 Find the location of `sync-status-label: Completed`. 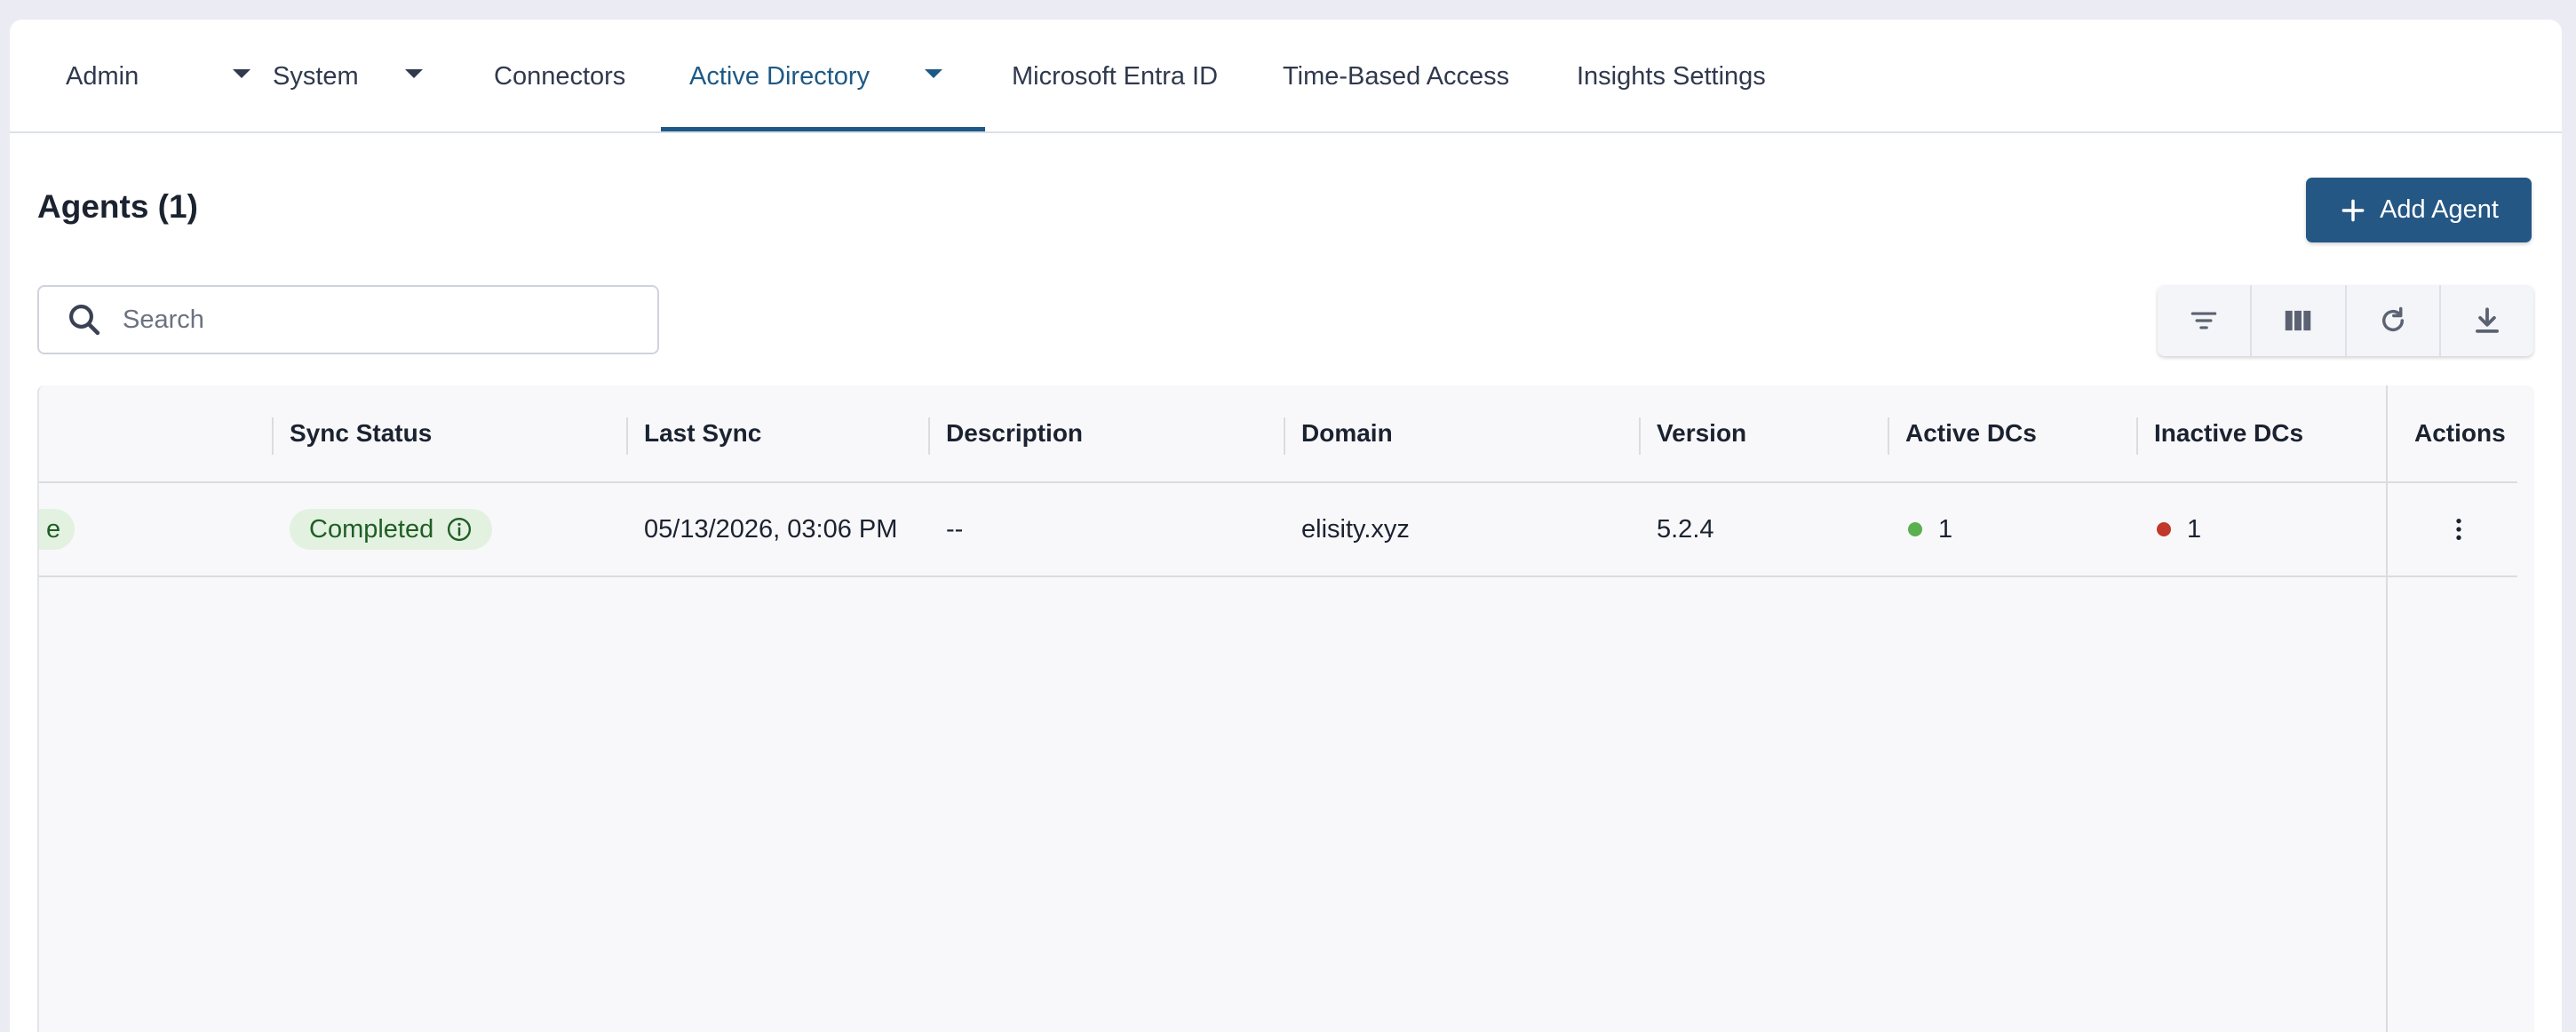

sync-status-label: Completed is located at coordinates (371, 529).